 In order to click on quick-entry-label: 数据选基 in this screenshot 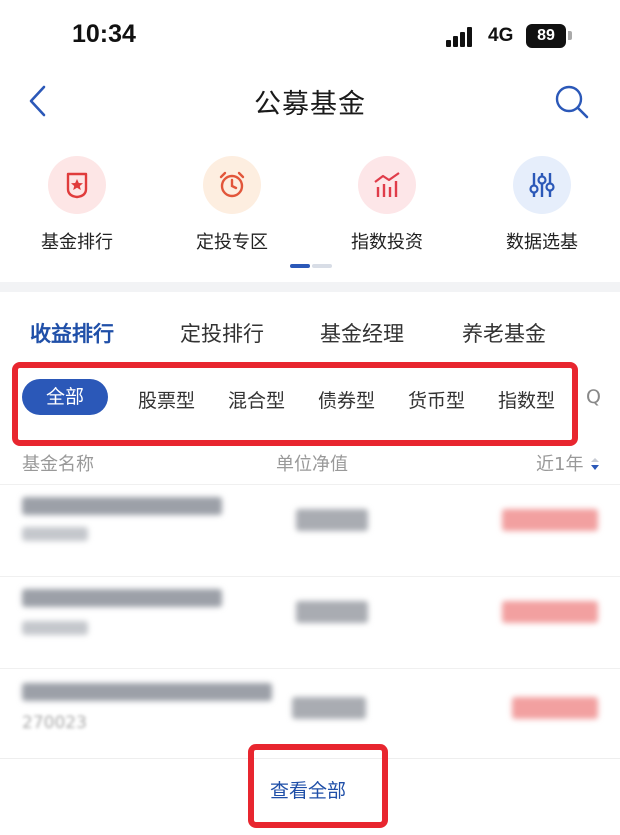, I will do `click(542, 242)`.